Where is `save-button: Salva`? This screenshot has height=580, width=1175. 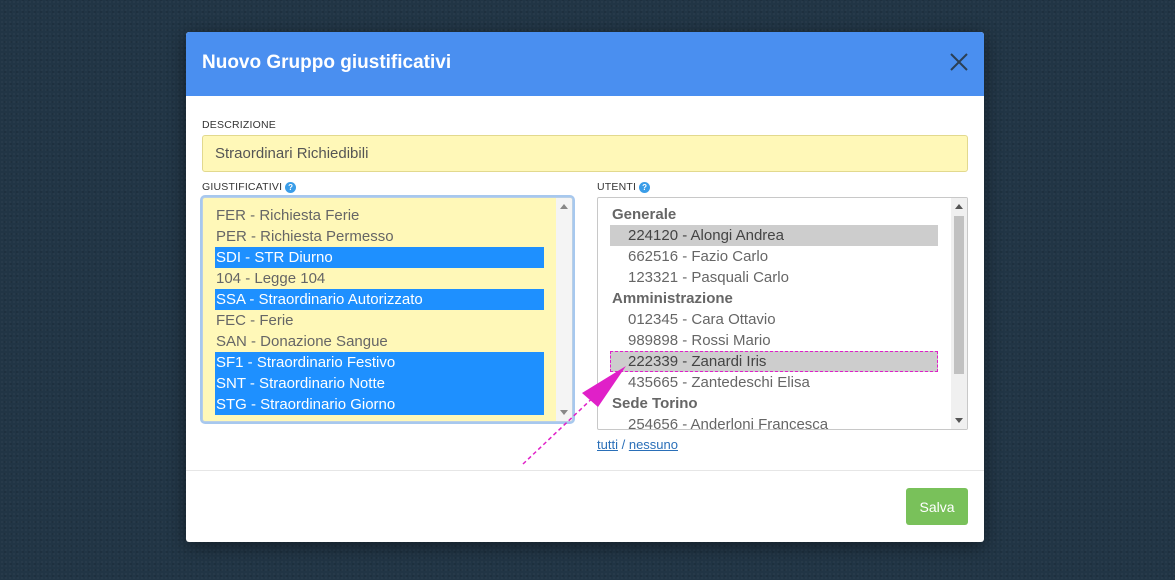
save-button: Salva is located at coordinates (937, 506).